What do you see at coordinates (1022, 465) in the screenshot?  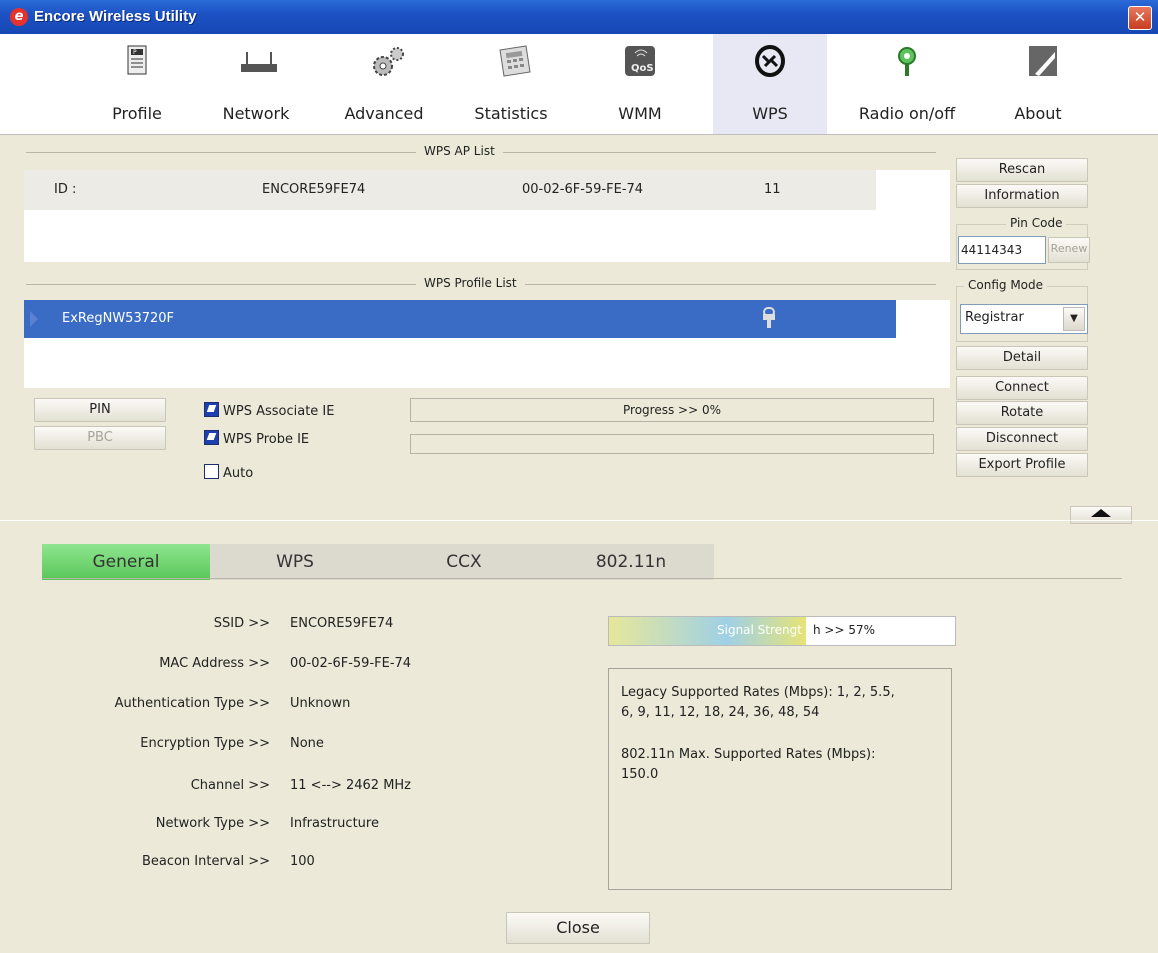 I see `export-profile-button: Export Profile` at bounding box center [1022, 465].